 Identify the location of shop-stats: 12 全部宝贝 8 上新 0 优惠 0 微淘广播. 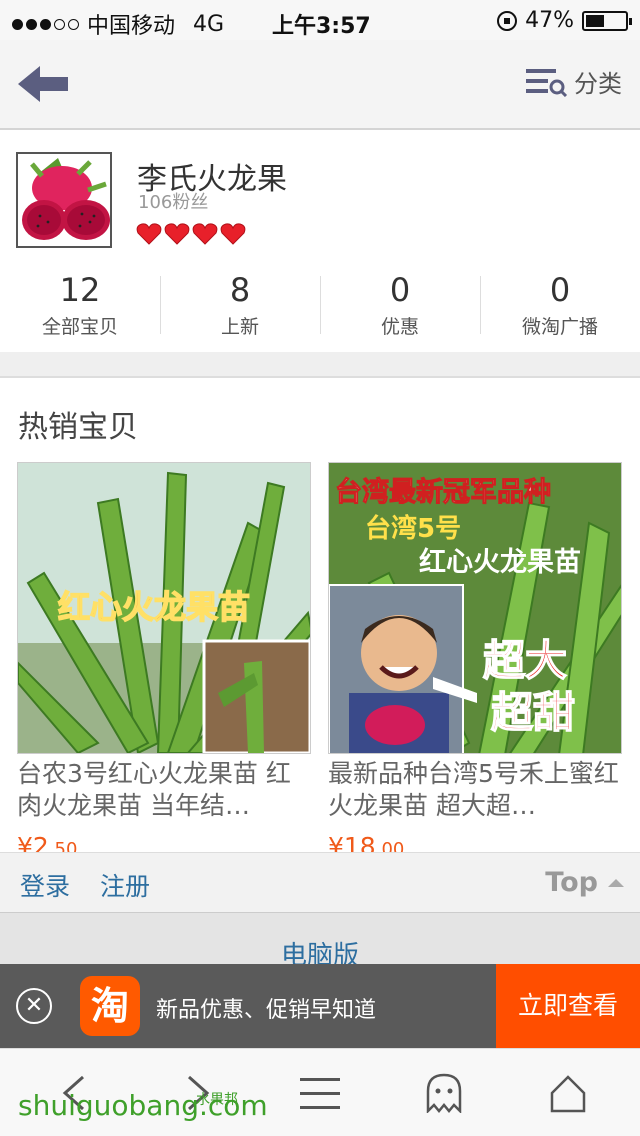
(320, 305).